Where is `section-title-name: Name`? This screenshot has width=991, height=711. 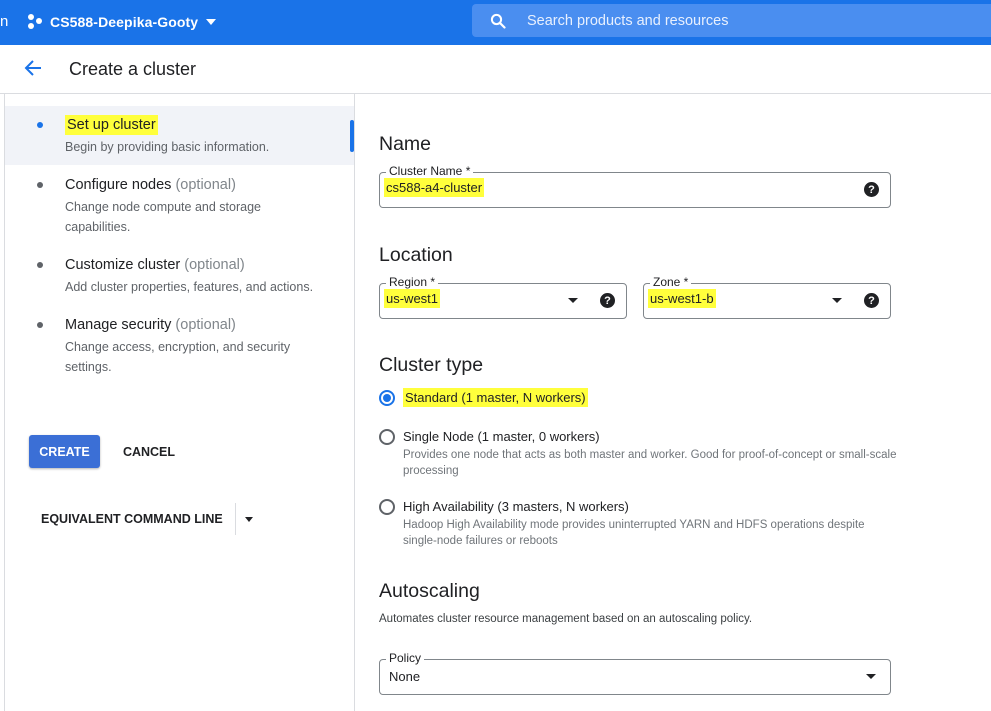 section-title-name: Name is located at coordinates (405, 144).